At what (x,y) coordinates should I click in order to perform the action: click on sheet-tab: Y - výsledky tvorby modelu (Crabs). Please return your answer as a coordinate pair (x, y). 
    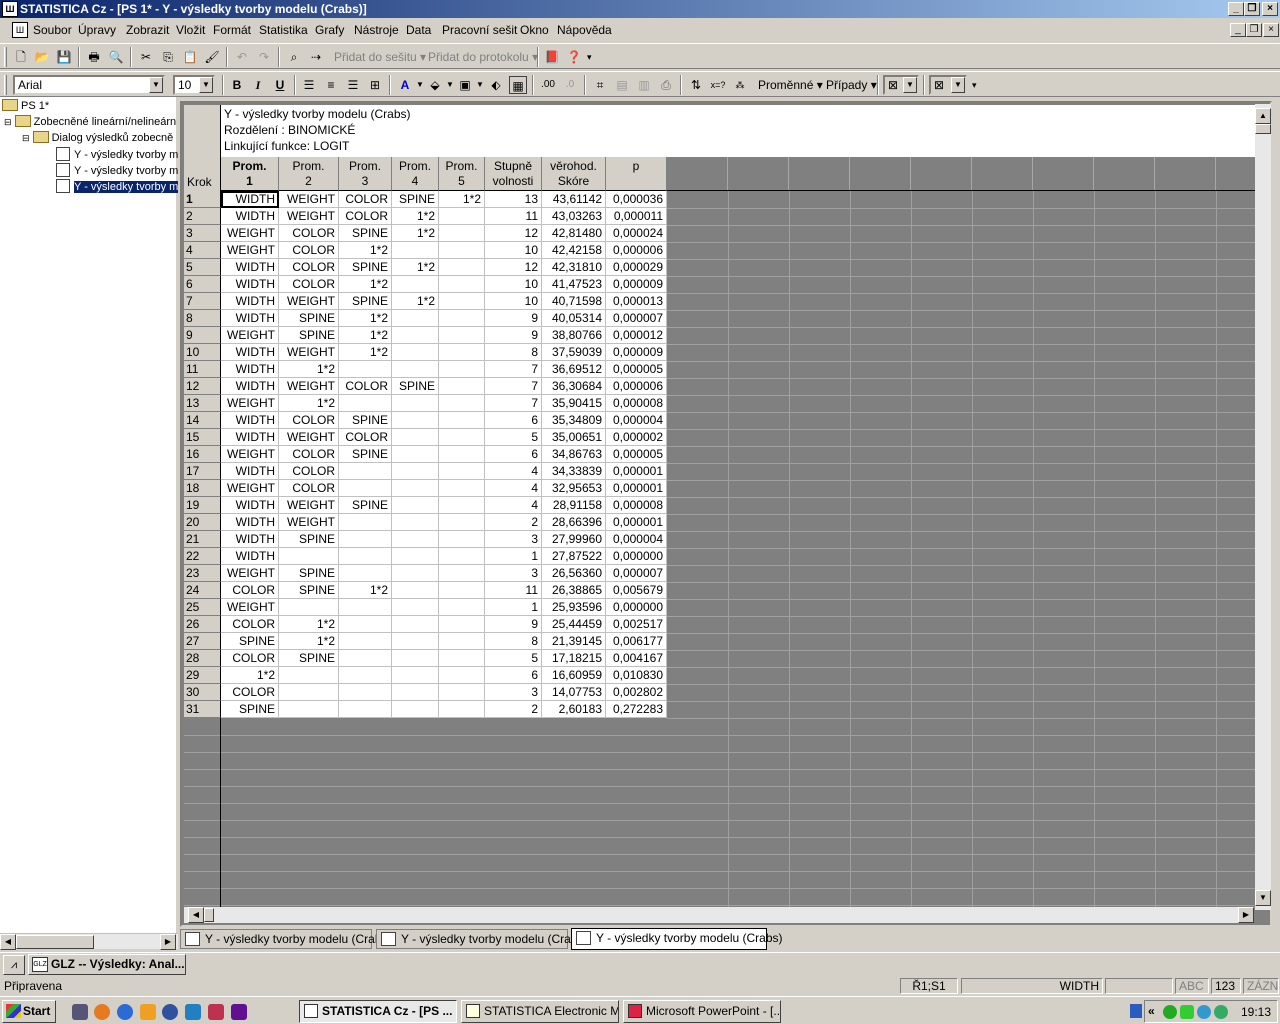
    Looking at the image, I should click on (286, 939).